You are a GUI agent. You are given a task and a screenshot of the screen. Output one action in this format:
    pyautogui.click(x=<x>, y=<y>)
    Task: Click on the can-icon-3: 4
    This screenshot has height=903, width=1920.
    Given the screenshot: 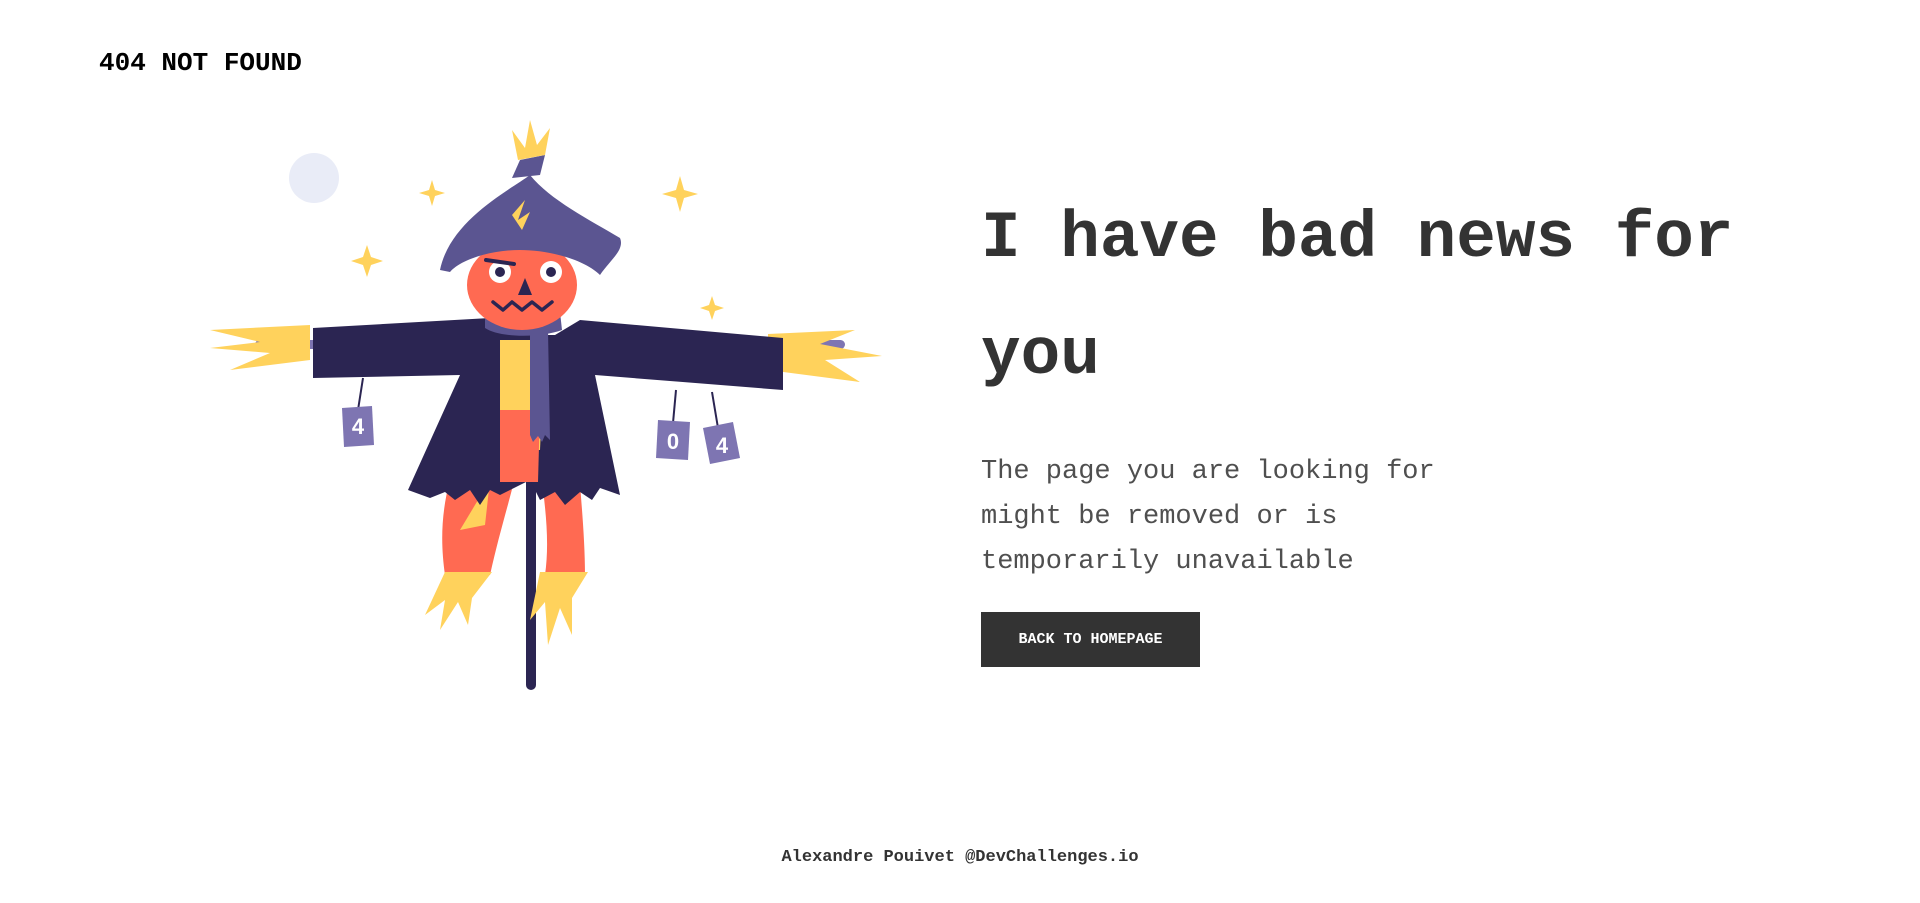 What is the action you would take?
    pyautogui.click(x=721, y=443)
    